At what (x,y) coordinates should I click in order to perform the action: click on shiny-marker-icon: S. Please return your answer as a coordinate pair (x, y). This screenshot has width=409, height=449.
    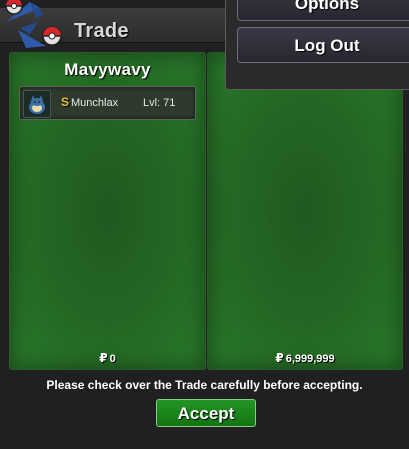
    Looking at the image, I should click on (65, 102).